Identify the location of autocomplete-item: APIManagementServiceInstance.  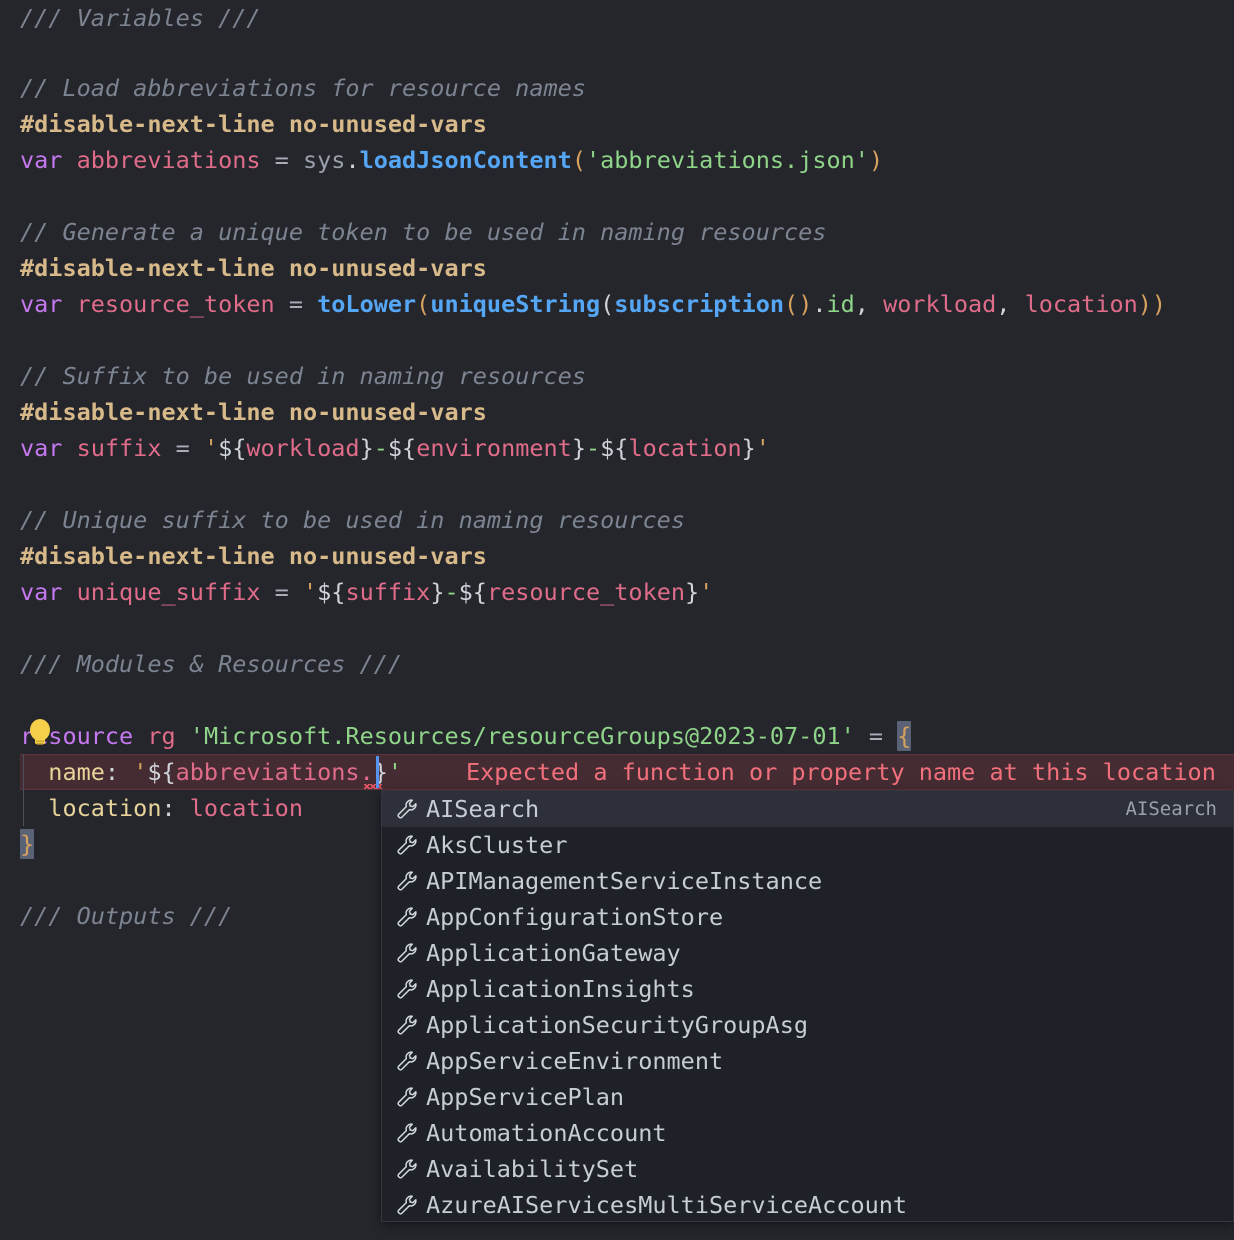
(807, 881).